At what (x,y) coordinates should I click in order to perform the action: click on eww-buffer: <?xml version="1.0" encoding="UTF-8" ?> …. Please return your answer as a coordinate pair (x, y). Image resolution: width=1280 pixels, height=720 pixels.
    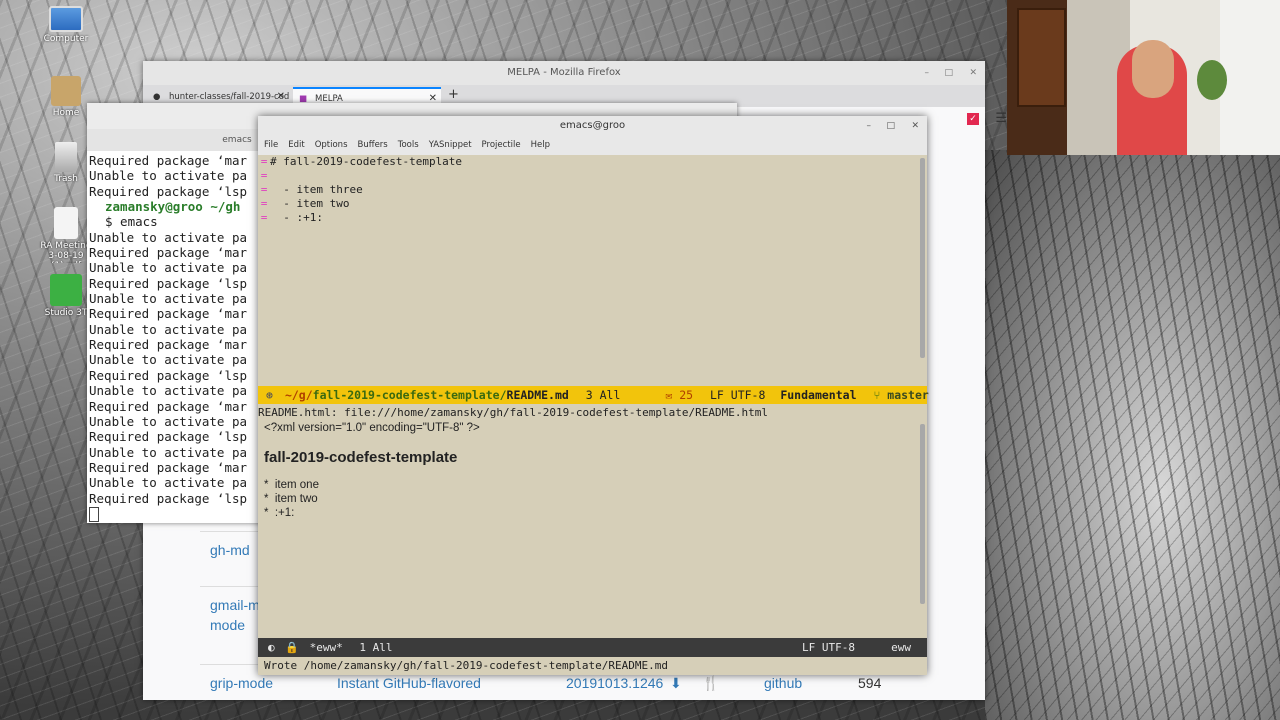
    Looking at the image, I should click on (589, 470).